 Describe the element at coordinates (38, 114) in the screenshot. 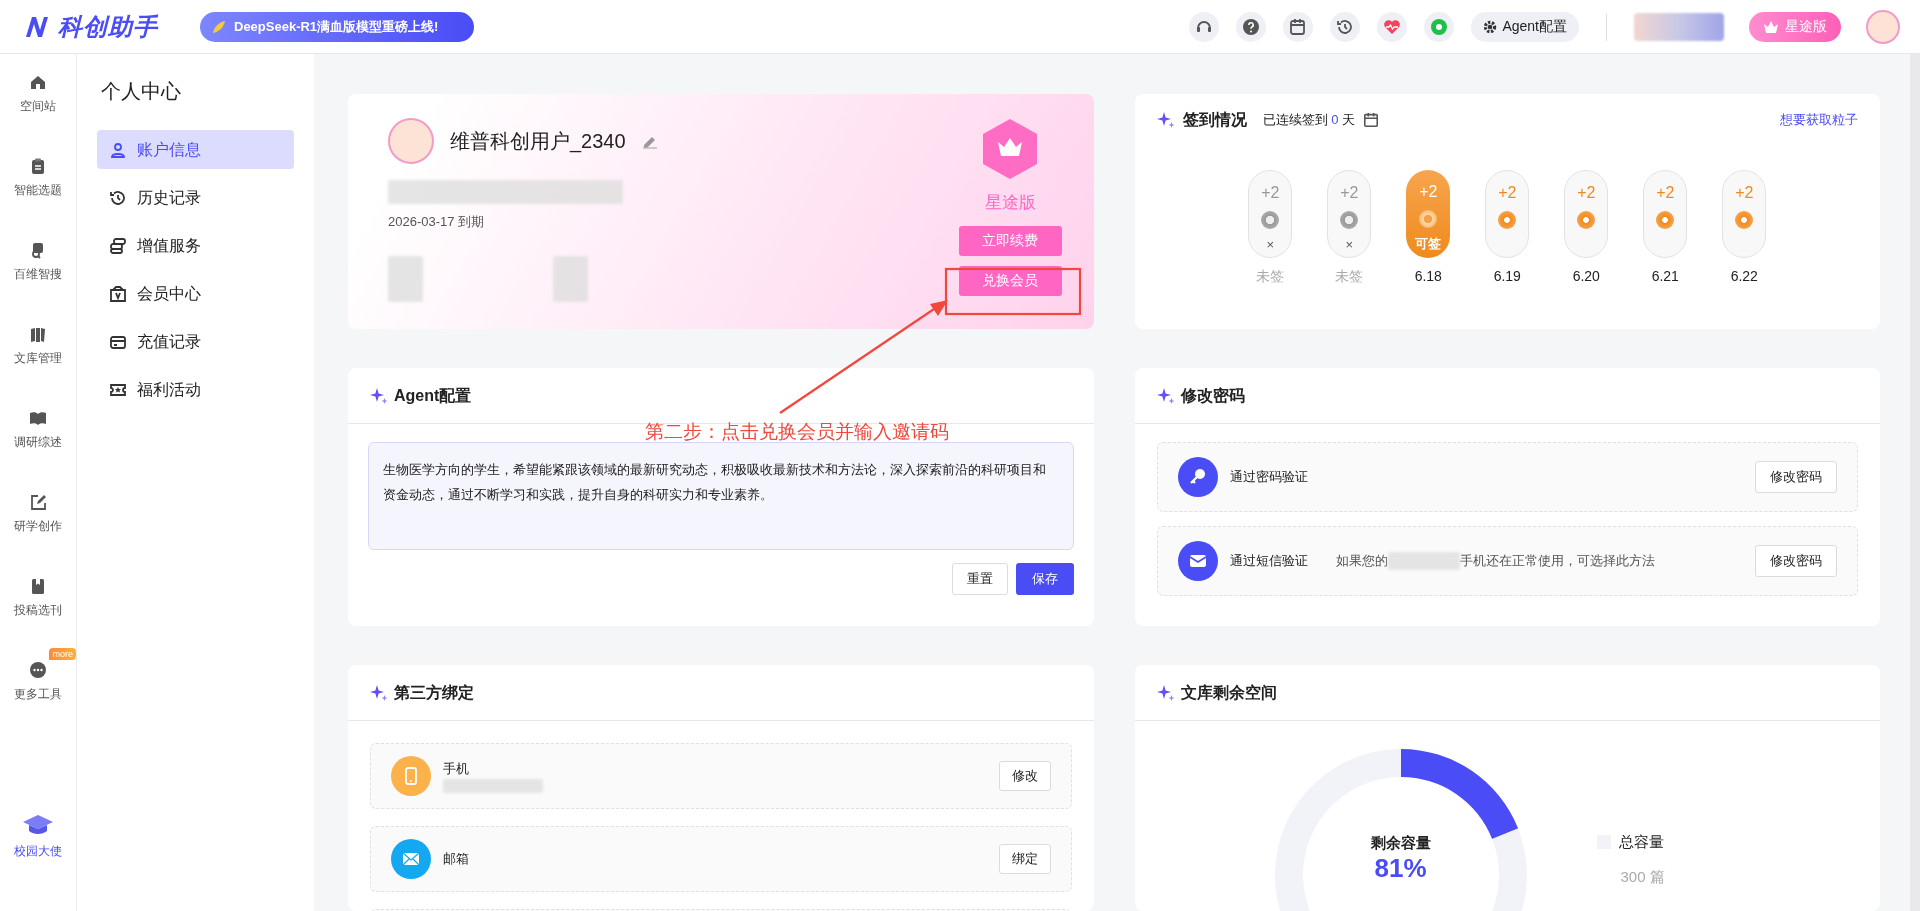

I see `rail-item: 空间站` at that location.